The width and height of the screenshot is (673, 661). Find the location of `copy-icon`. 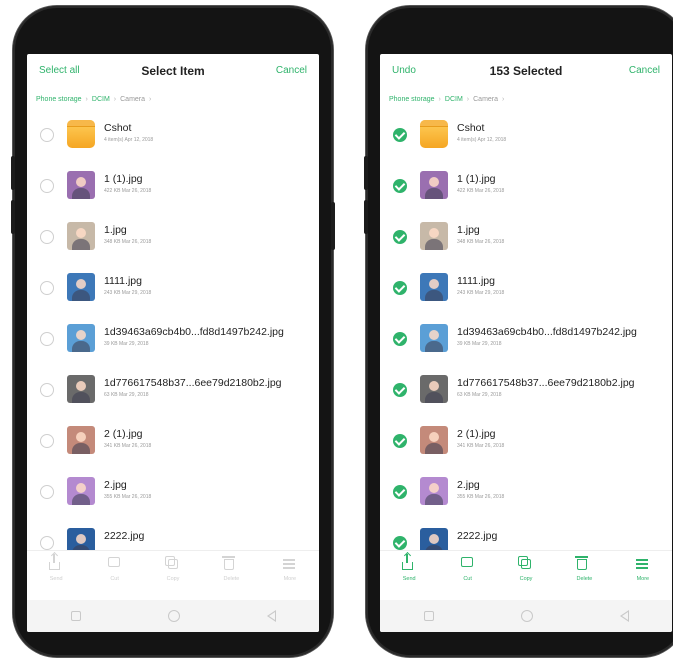

copy-icon is located at coordinates (525, 563).